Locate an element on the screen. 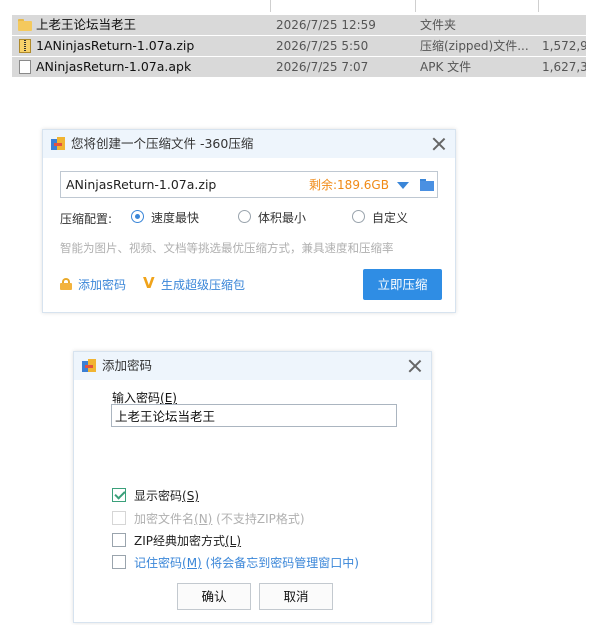  password-dialog-title: 添加密码 is located at coordinates (127, 365).